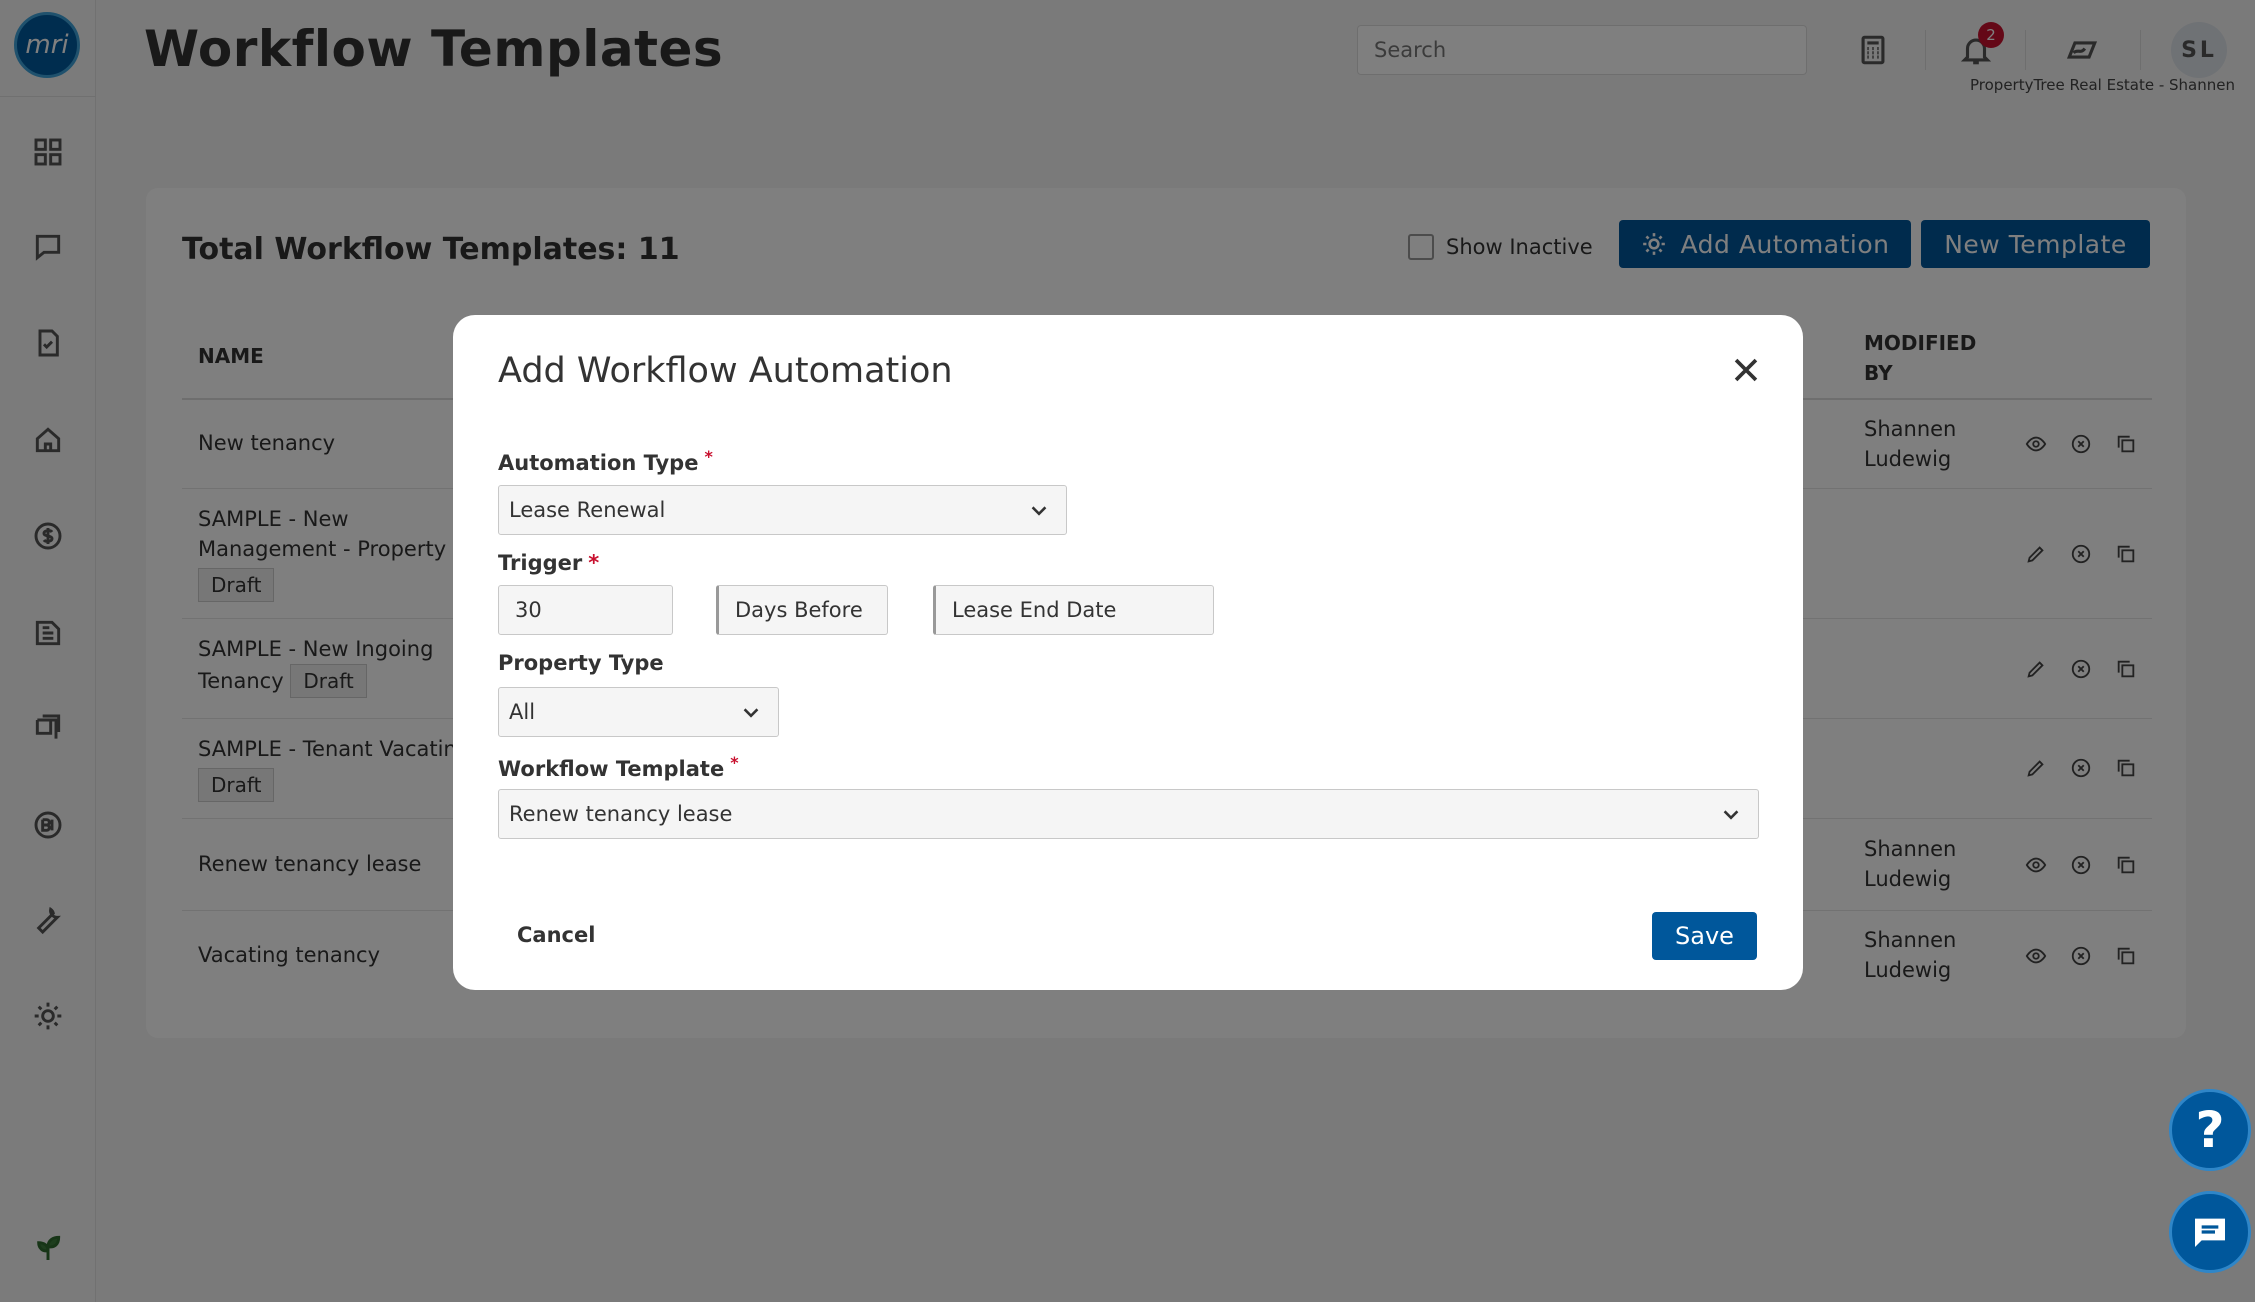  Describe the element at coordinates (1073, 610) in the screenshot. I see `trigger-reference-field: Lease End Date` at that location.